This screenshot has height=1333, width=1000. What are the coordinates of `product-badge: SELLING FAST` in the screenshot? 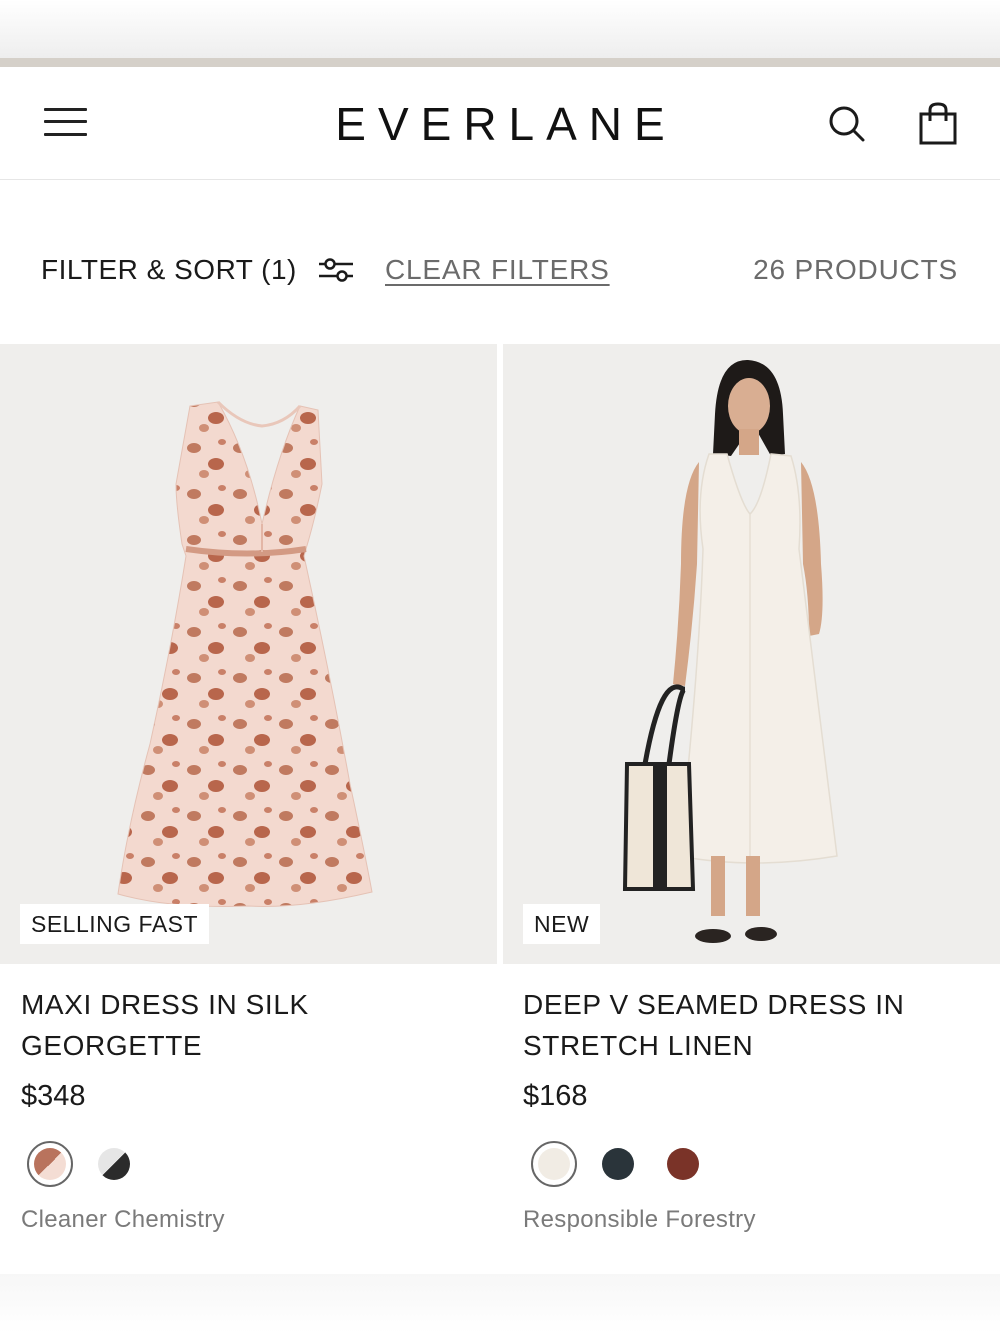 It's located at (115, 924).